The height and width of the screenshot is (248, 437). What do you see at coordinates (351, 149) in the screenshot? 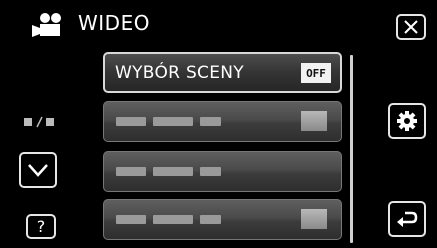
I see `scrollbar` at bounding box center [351, 149].